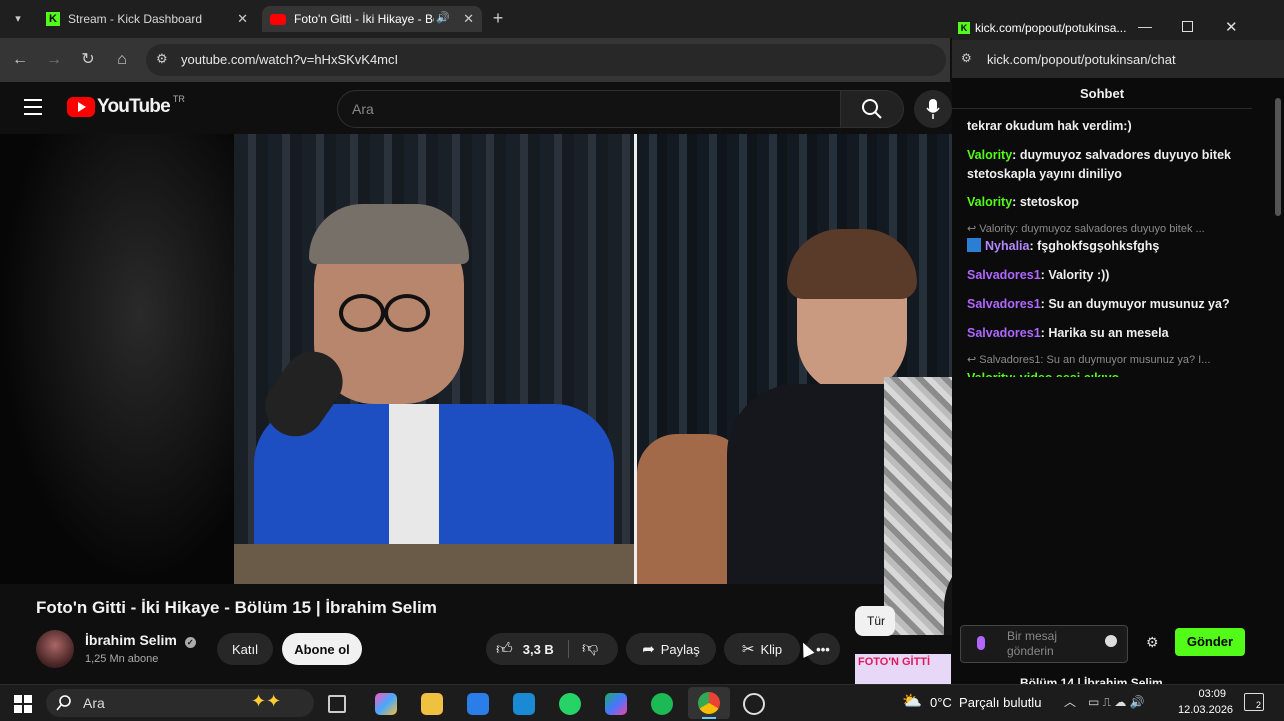 This screenshot has height=721, width=1284. Describe the element at coordinates (538, 649) in the screenshot. I see `like-count: 3,3 B` at that location.